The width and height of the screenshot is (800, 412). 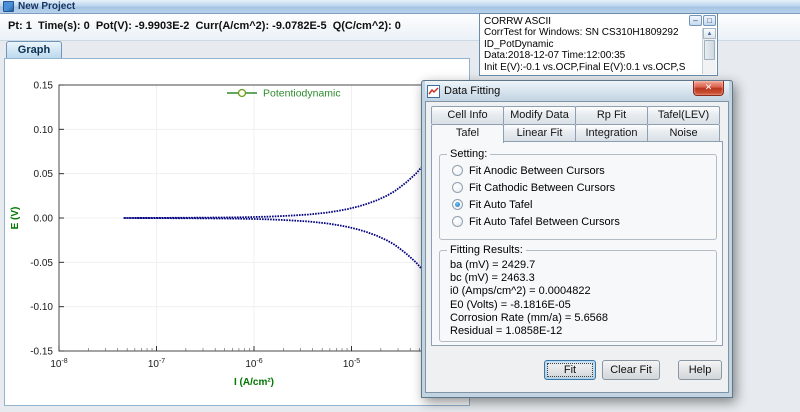 What do you see at coordinates (695, 20) in the screenshot?
I see `minimize-icon: –` at bounding box center [695, 20].